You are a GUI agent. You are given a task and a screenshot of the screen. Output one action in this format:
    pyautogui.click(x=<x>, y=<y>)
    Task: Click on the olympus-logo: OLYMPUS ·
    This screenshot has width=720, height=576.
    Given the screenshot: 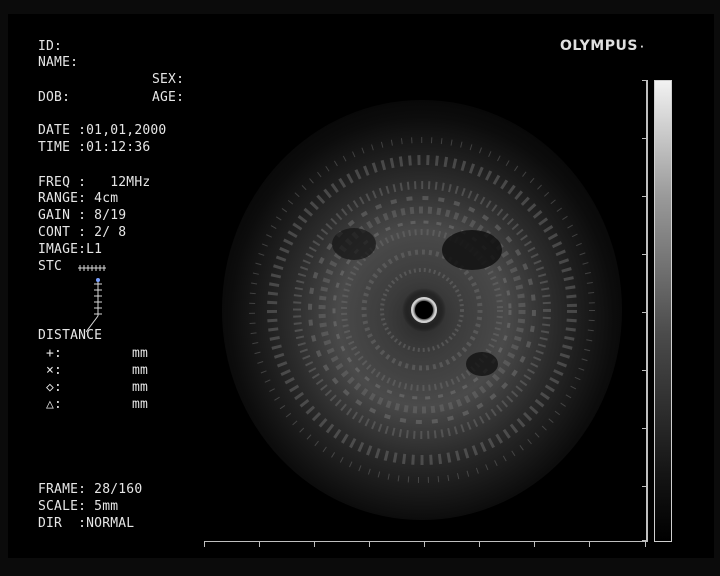 What is the action you would take?
    pyautogui.click(x=602, y=46)
    